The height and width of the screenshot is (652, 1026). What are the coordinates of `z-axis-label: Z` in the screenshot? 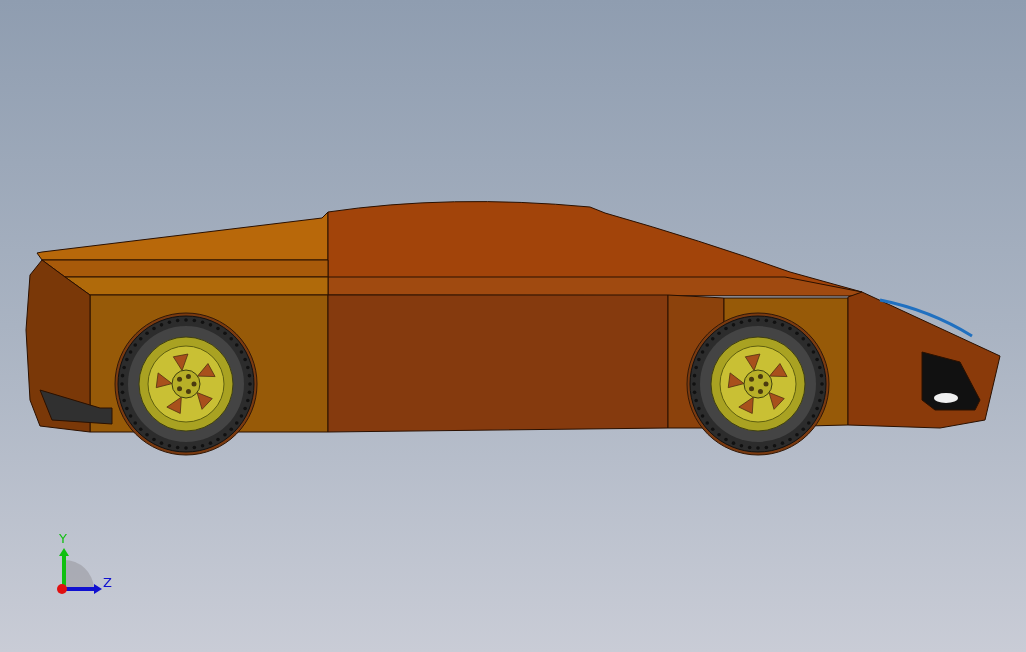 It's located at (107, 583).